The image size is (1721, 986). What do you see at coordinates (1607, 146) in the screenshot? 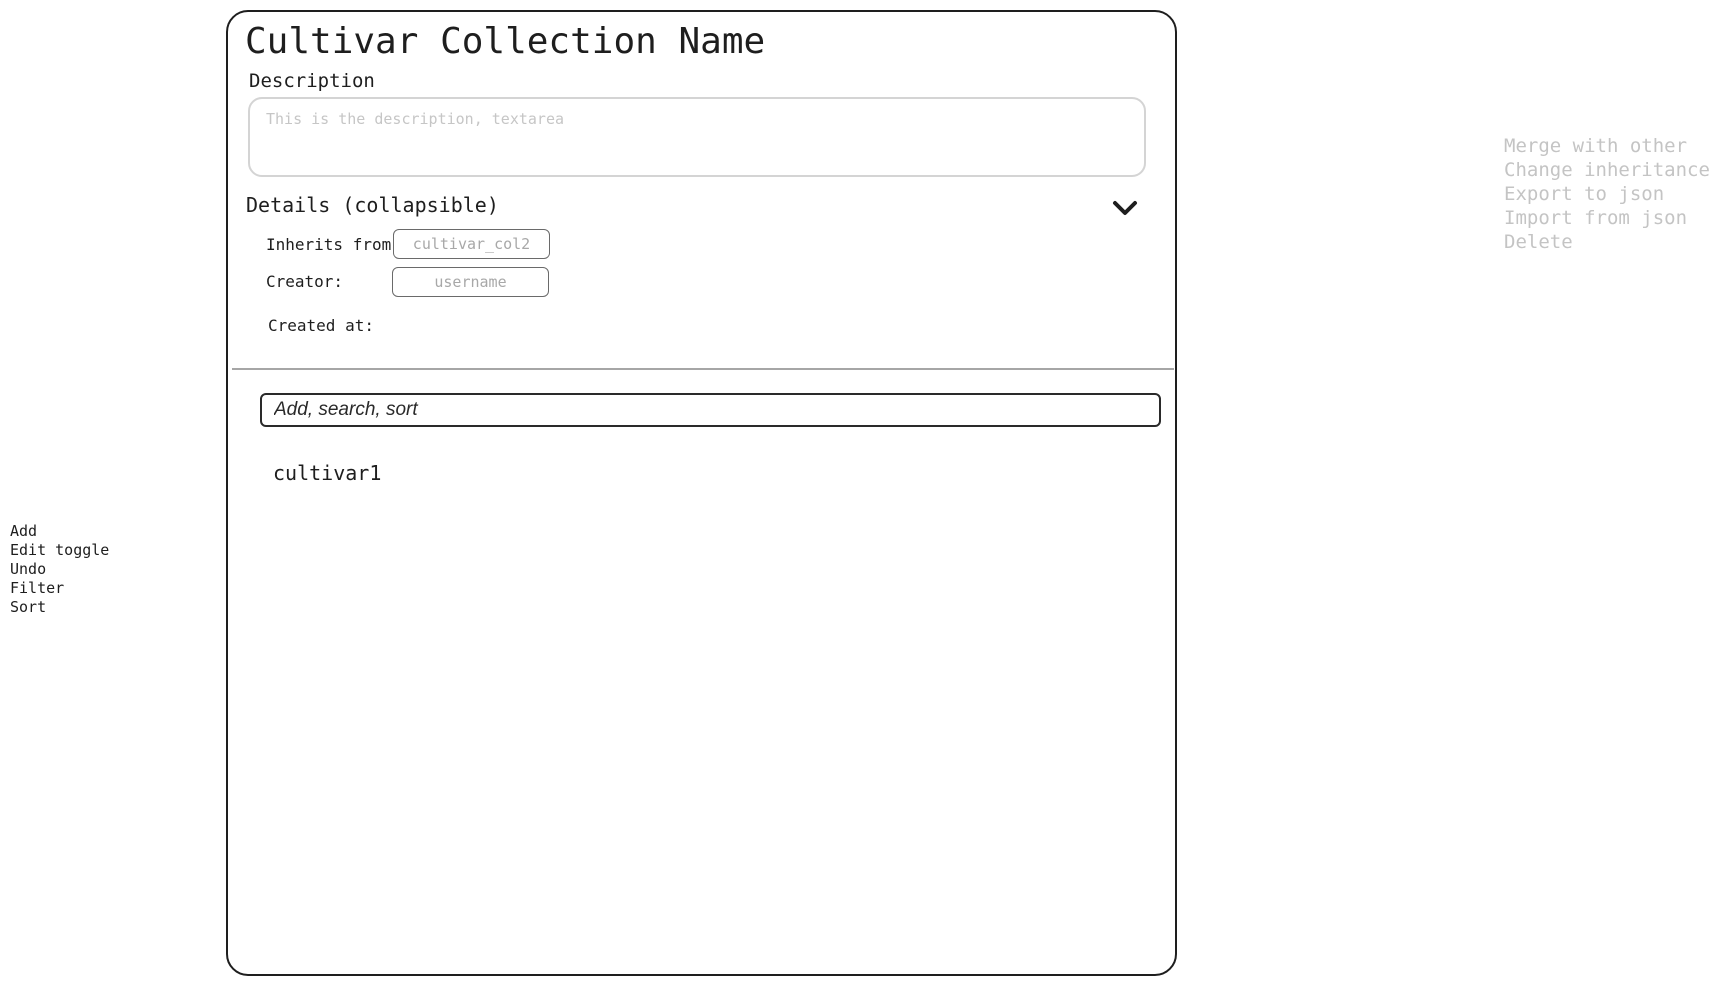
I see `merge-menu-item: Merge with other` at bounding box center [1607, 146].